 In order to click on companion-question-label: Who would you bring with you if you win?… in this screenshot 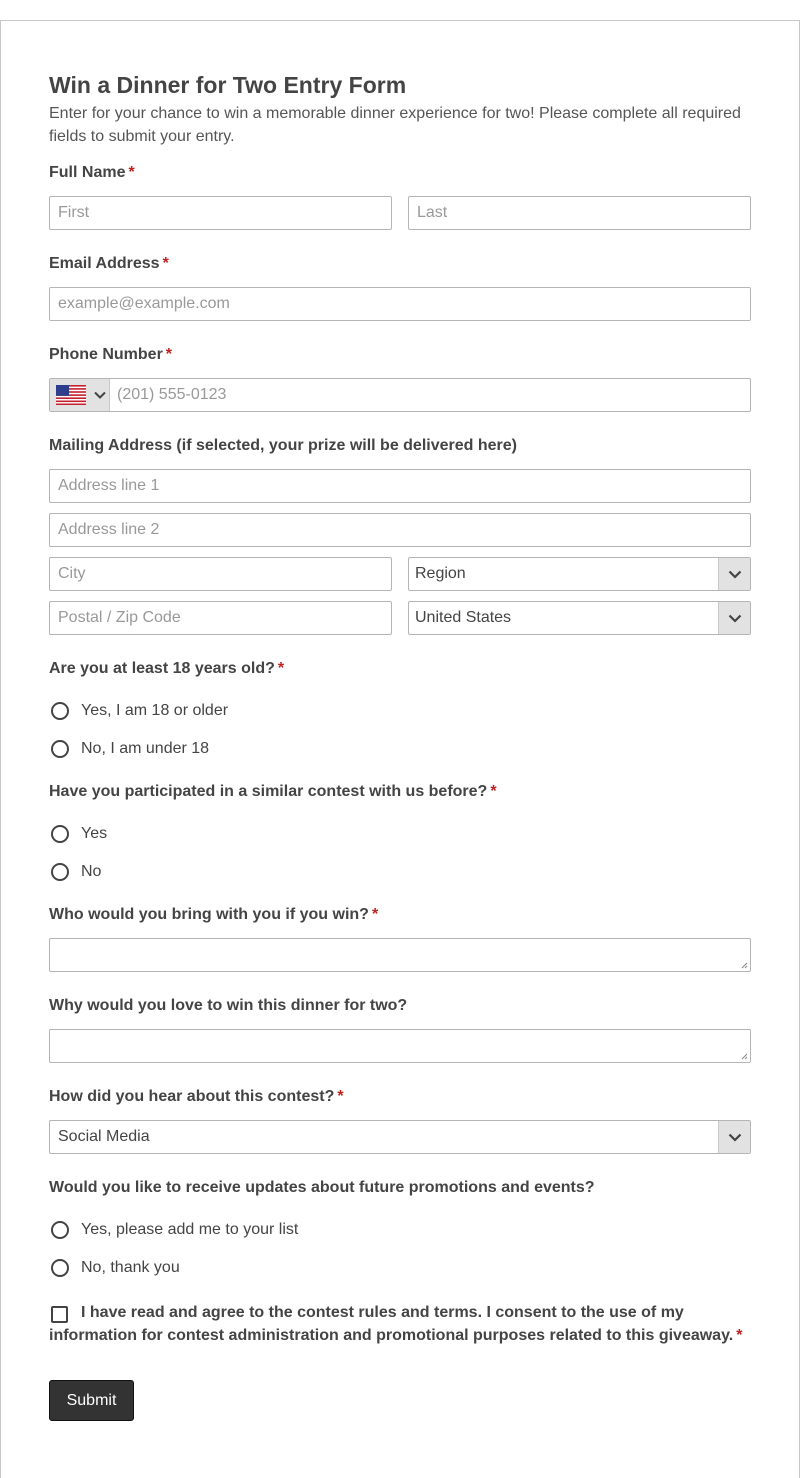, I will do `click(213, 915)`.